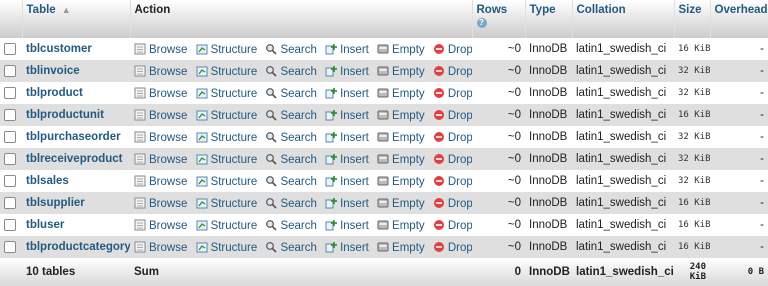 The image size is (768, 286). What do you see at coordinates (623, 19) in the screenshot?
I see `header-collation: Collation` at bounding box center [623, 19].